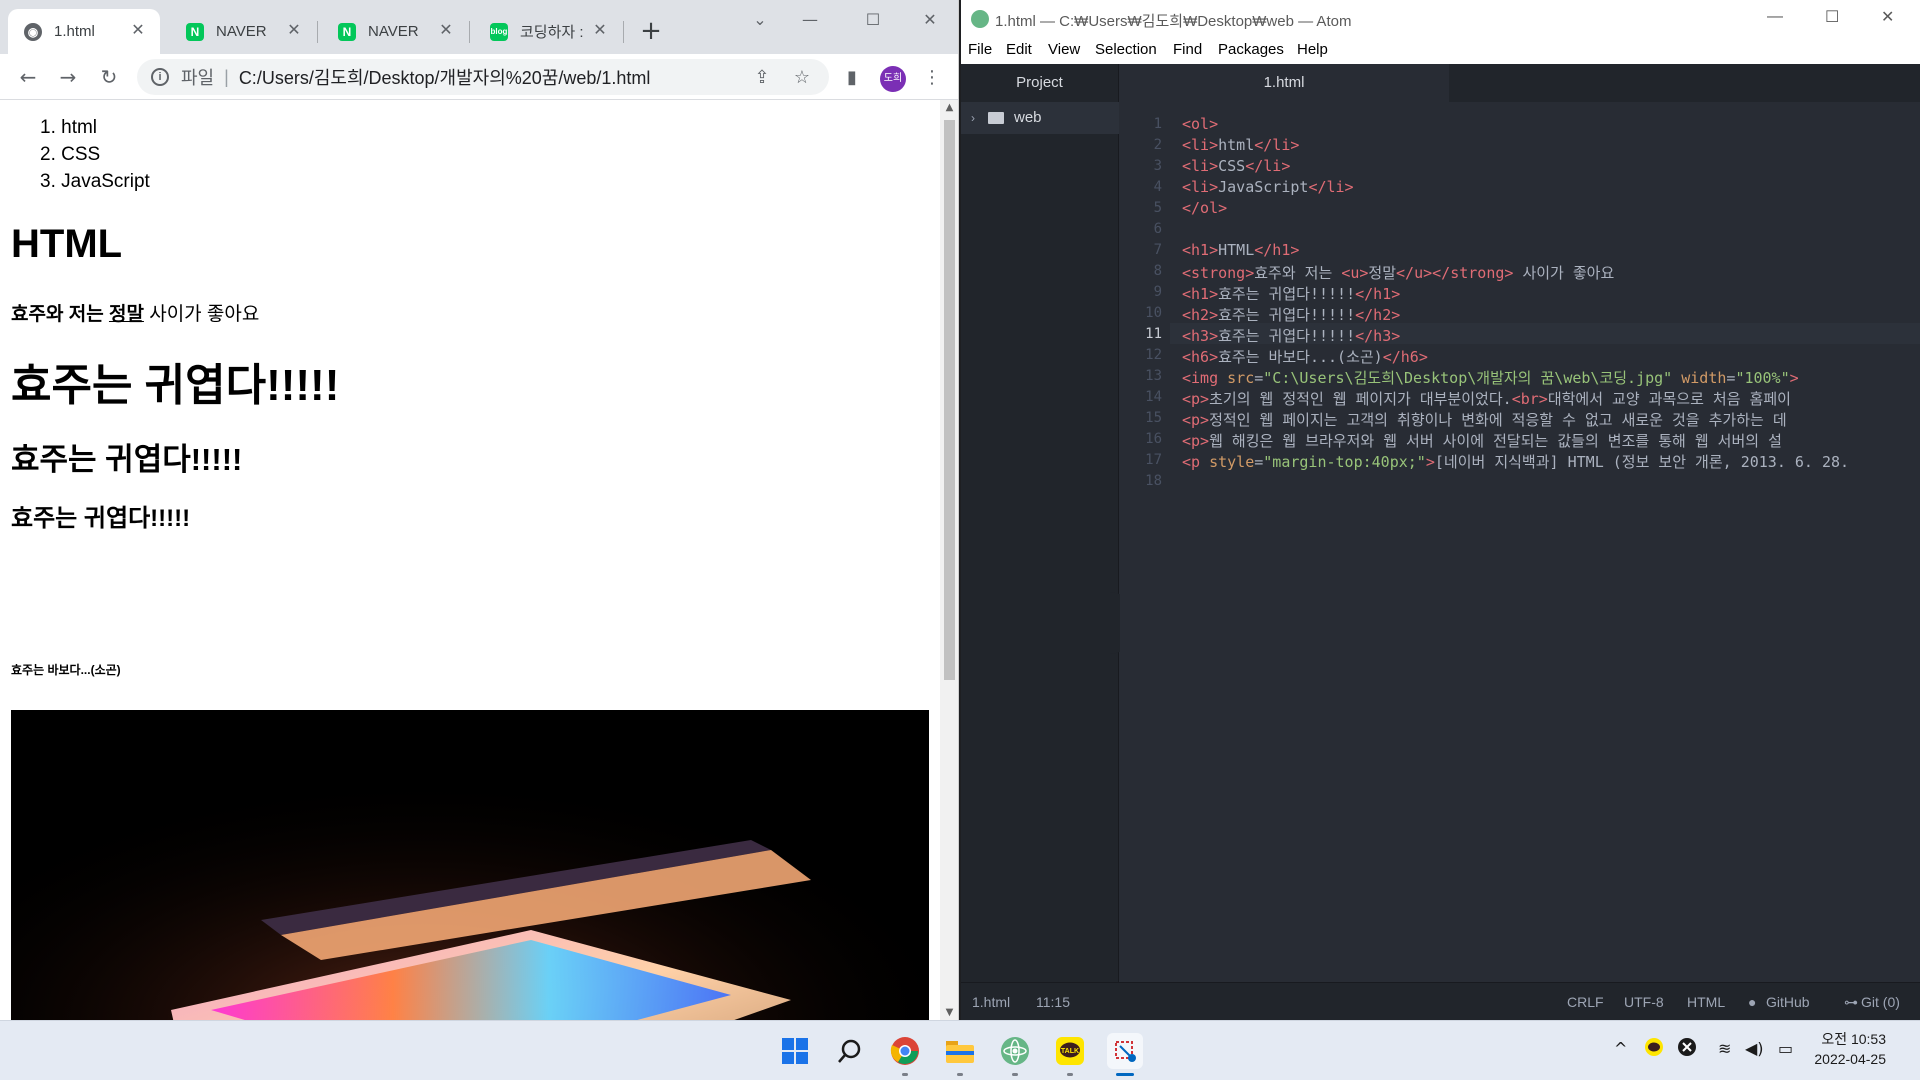 This screenshot has width=1920, height=1080. I want to click on project-tree: › web ‹, so click(1049, 542).